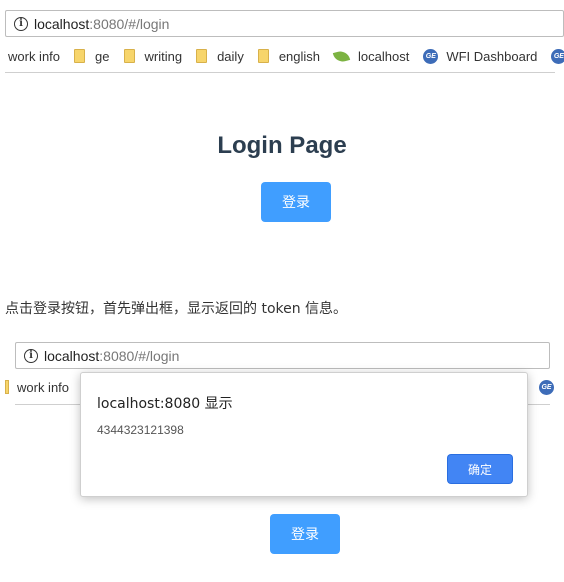 This screenshot has width=564, height=582. What do you see at coordinates (384, 56) in the screenshot?
I see `bookmark-label: localhost` at bounding box center [384, 56].